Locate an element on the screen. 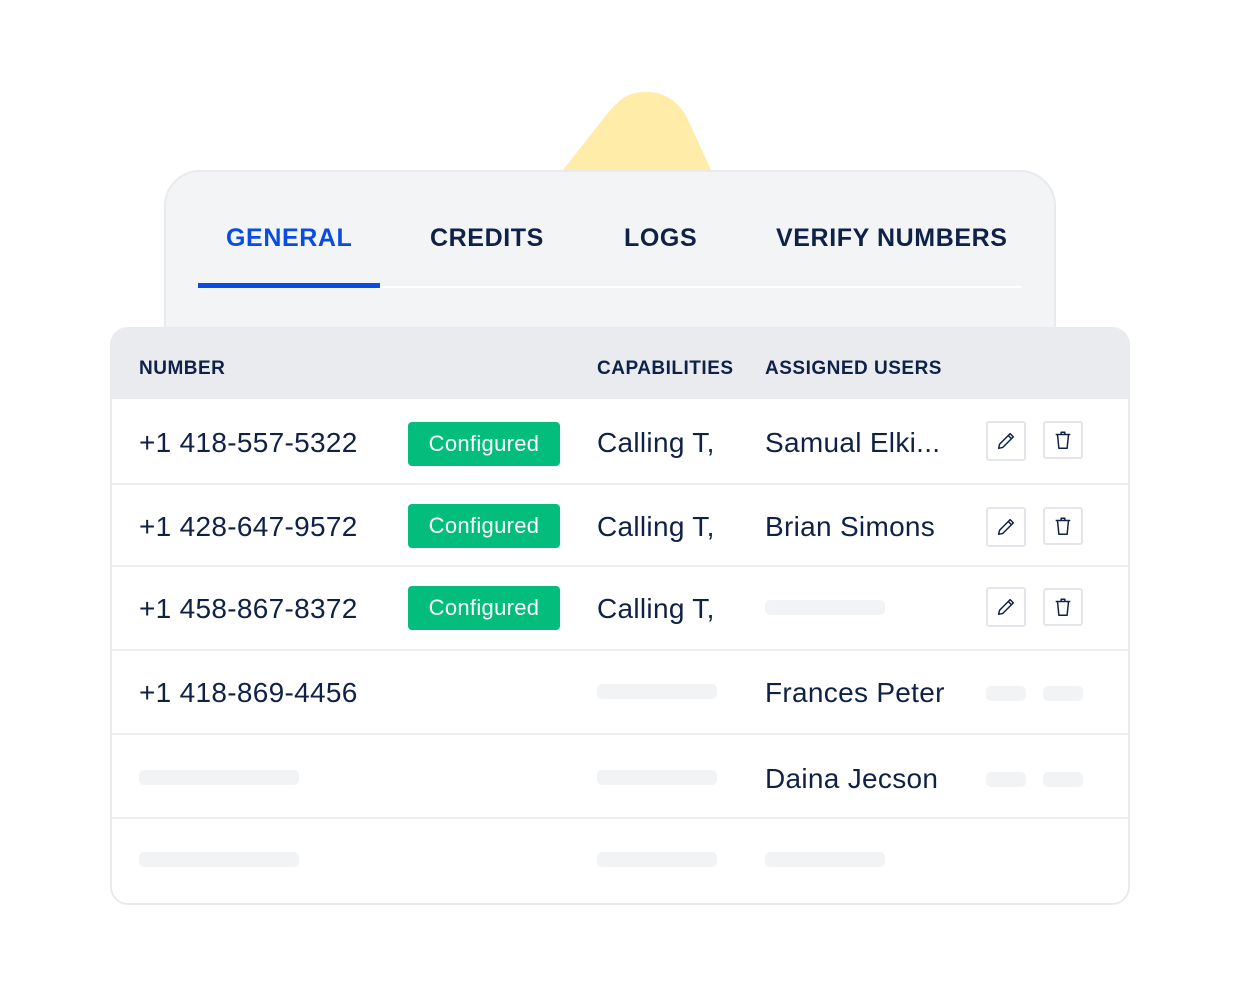  assigned-user: Frances Peter is located at coordinates (855, 692).